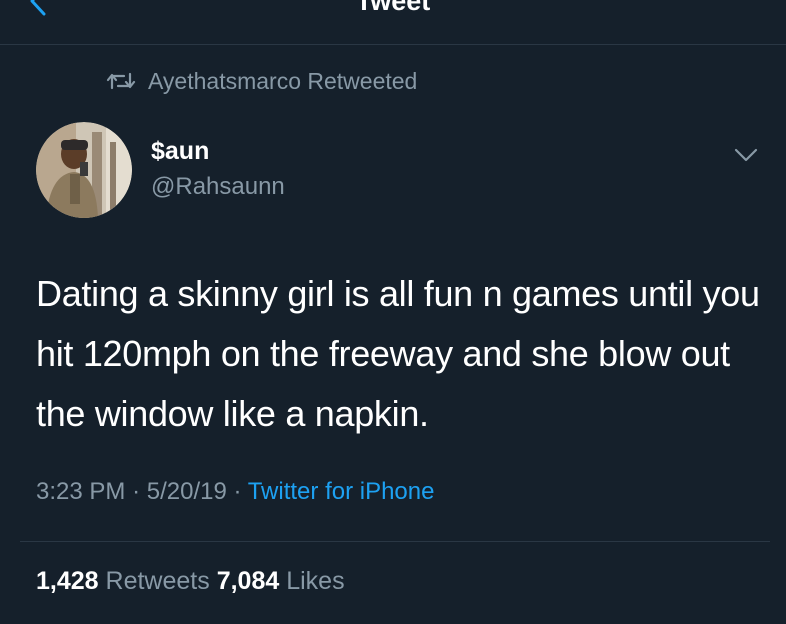 The image size is (786, 624). I want to click on page-title: Tweet, so click(393, 8).